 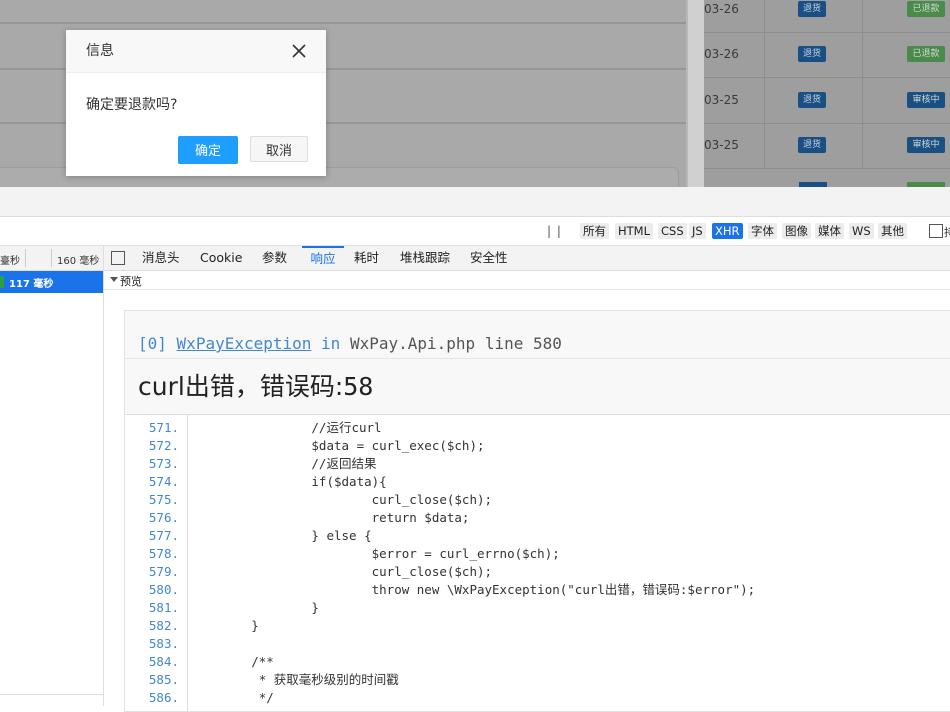 What do you see at coordinates (412, 343) in the screenshot?
I see `exception-file: WxPay.Api.php` at bounding box center [412, 343].